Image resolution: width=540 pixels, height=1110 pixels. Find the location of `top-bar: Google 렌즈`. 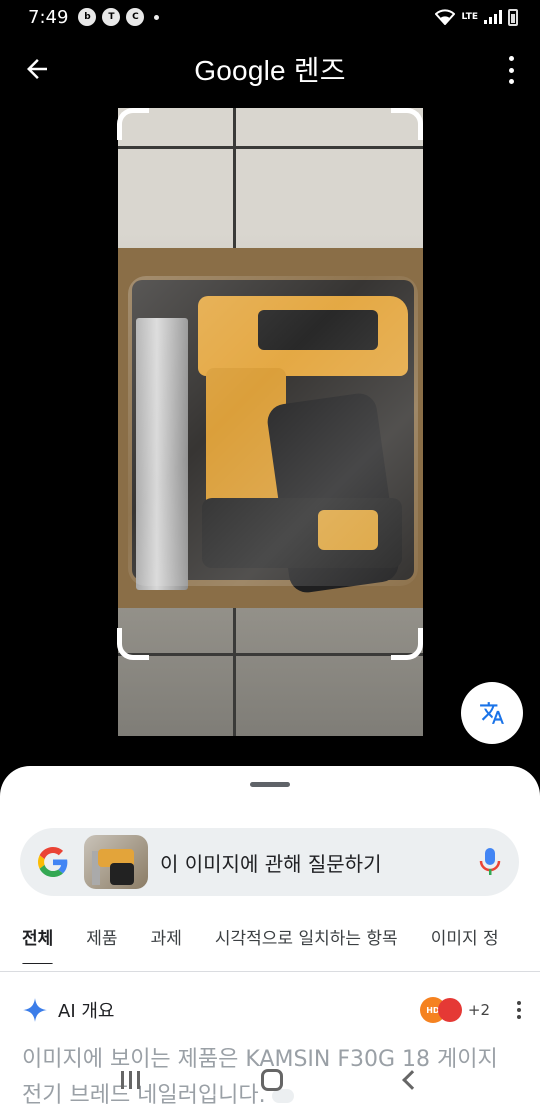

top-bar: Google 렌즈 is located at coordinates (270, 69).